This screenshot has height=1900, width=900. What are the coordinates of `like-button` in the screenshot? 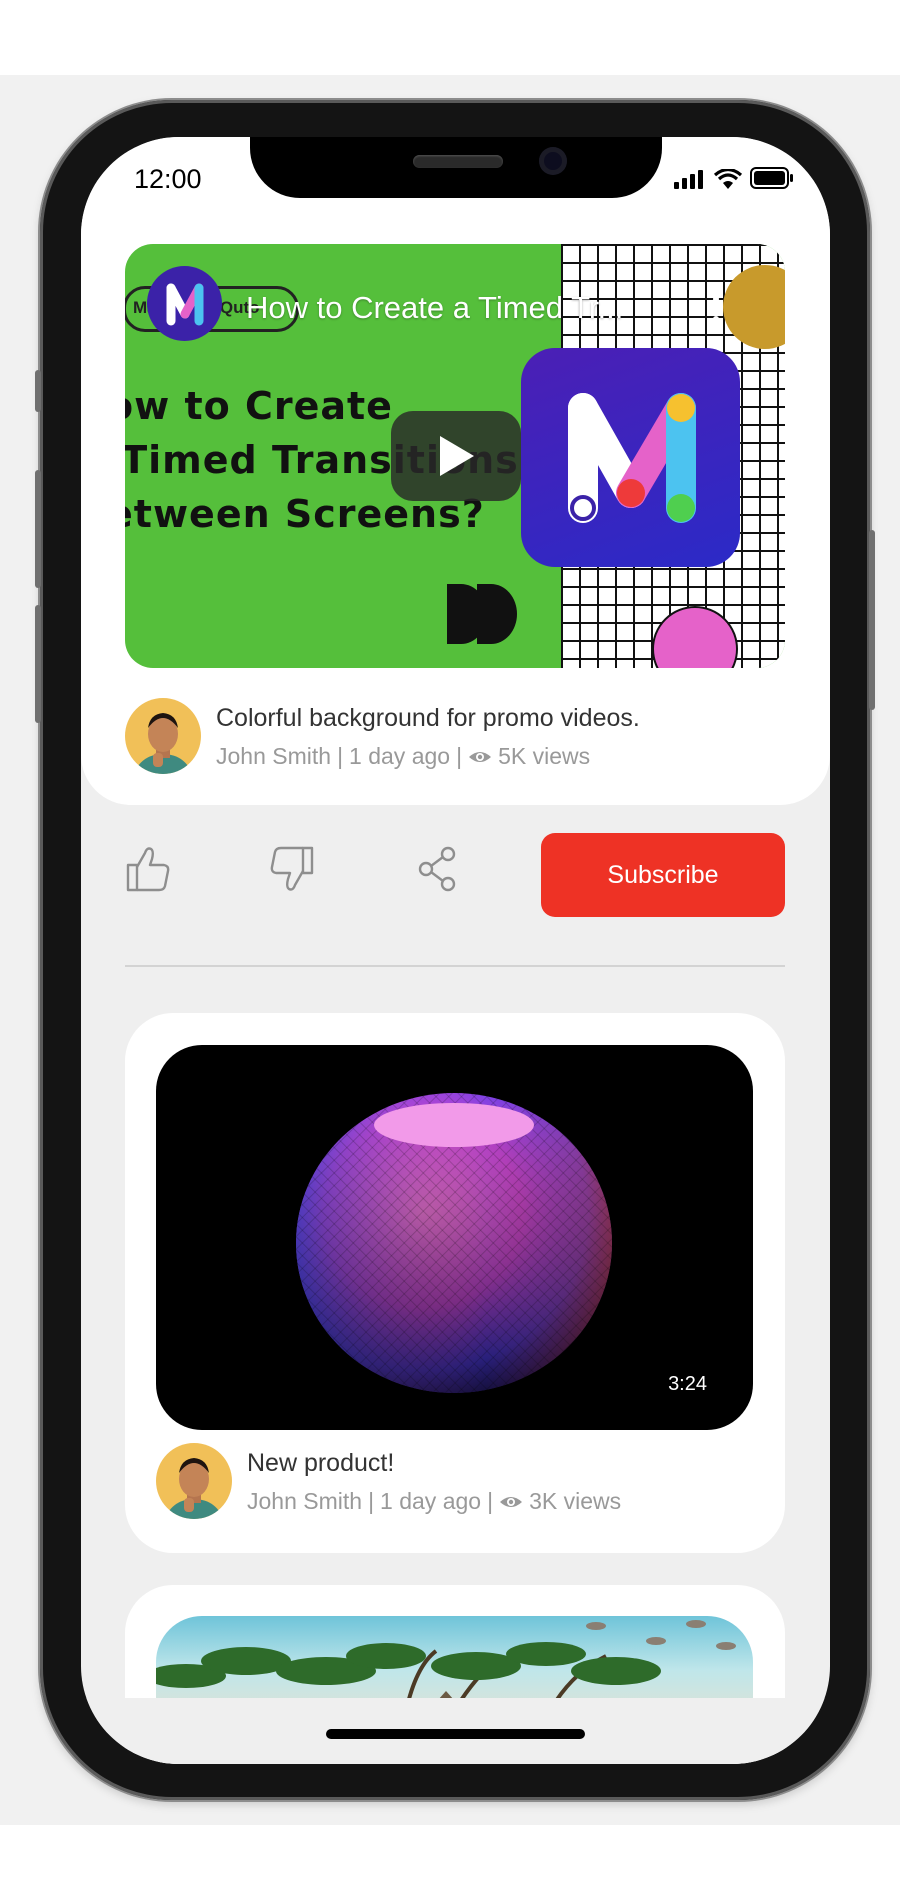 It's located at (148, 871).